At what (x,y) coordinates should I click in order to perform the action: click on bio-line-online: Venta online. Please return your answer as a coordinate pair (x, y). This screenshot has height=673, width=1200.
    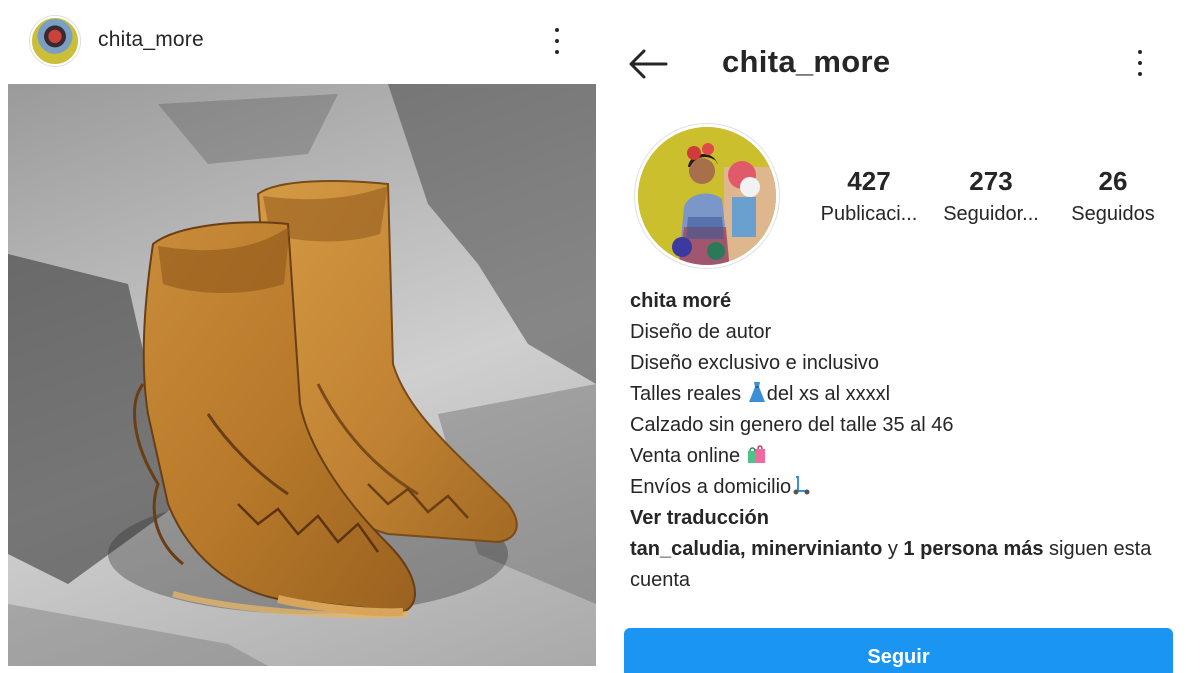
    Looking at the image, I should click on (905, 456).